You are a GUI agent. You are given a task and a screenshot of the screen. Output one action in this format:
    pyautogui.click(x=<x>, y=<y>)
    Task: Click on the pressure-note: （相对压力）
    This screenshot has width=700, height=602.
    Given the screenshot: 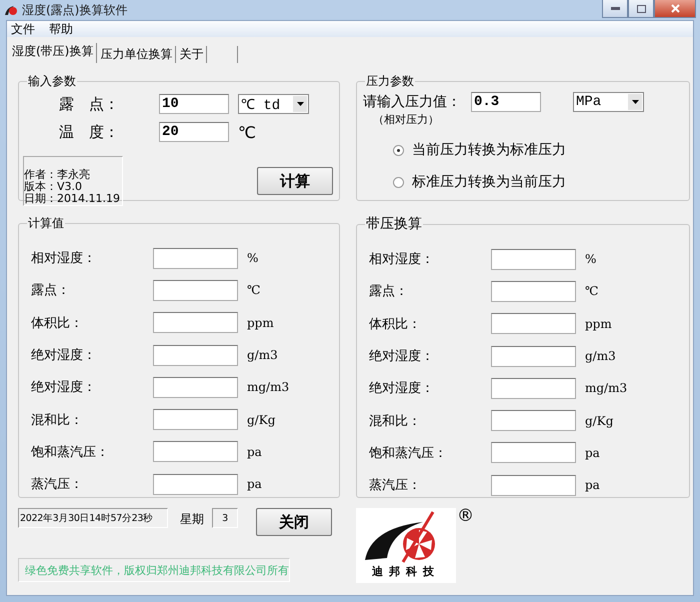 What is the action you would take?
    pyautogui.click(x=406, y=119)
    